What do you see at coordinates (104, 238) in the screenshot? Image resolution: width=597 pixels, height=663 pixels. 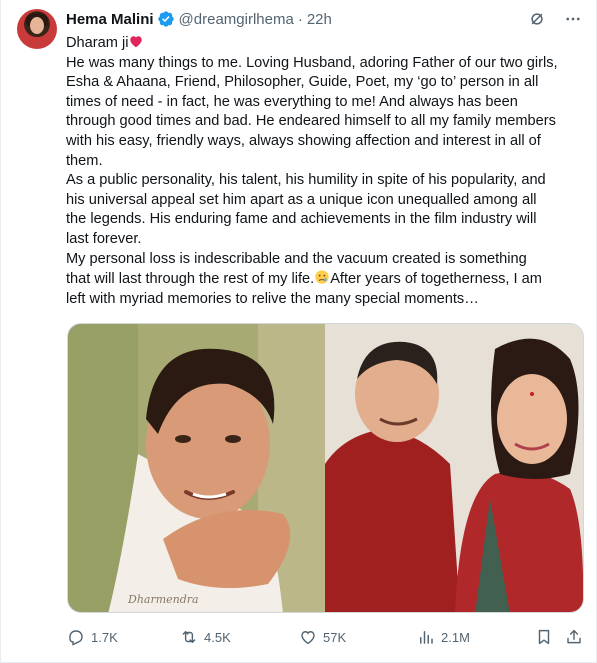 I see `text-line: last forever.` at bounding box center [104, 238].